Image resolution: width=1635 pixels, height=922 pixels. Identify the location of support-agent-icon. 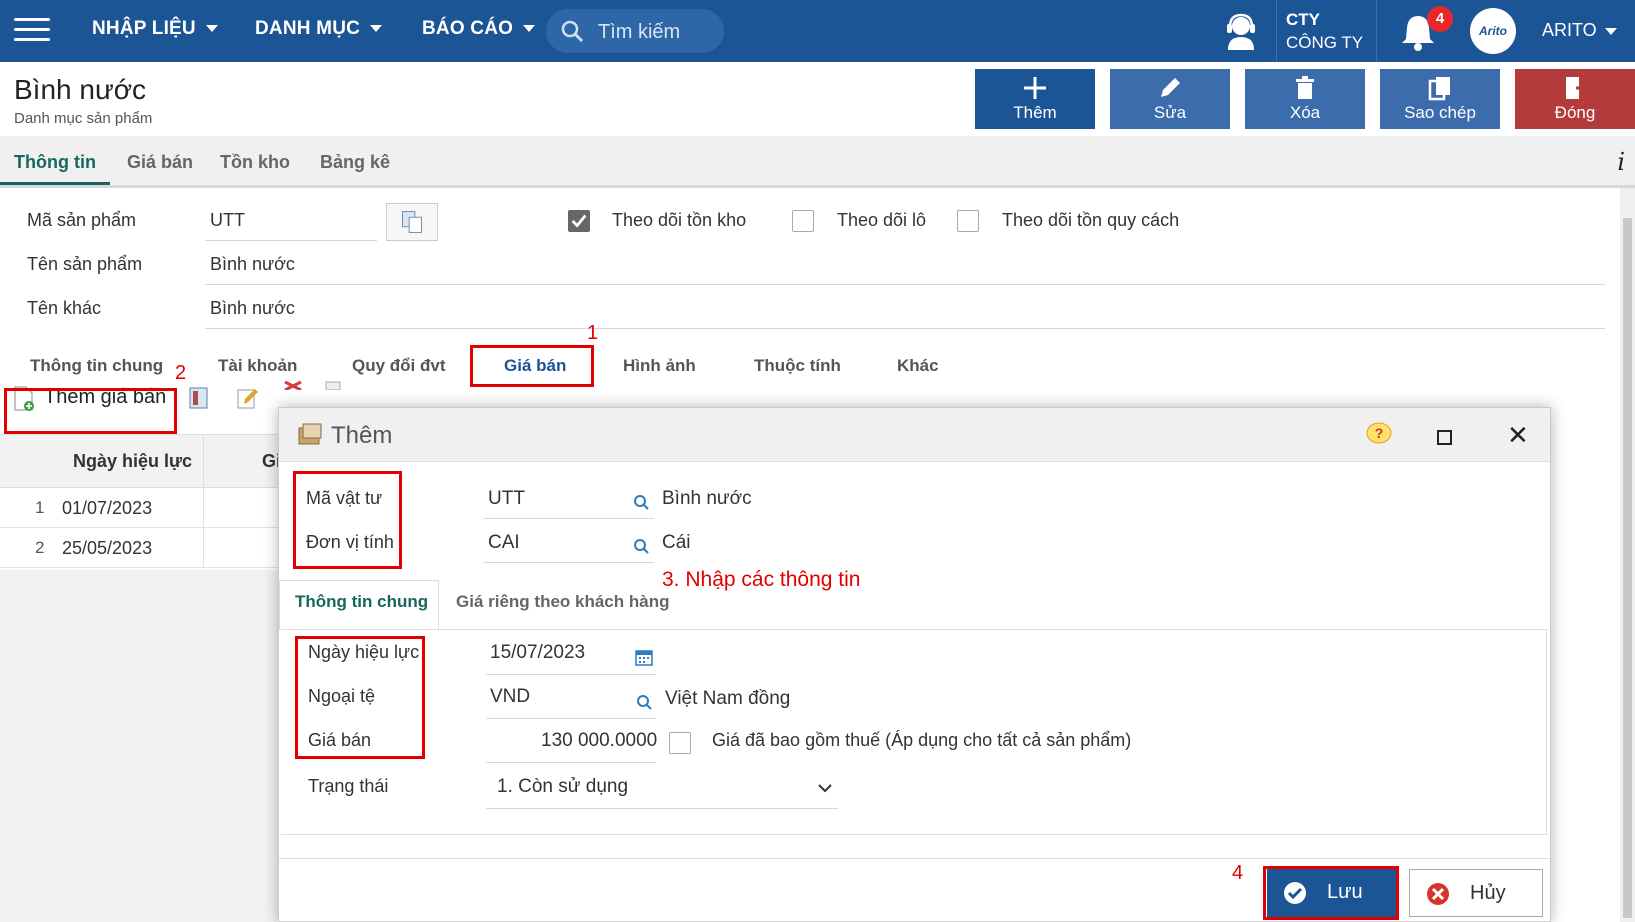
(1241, 31).